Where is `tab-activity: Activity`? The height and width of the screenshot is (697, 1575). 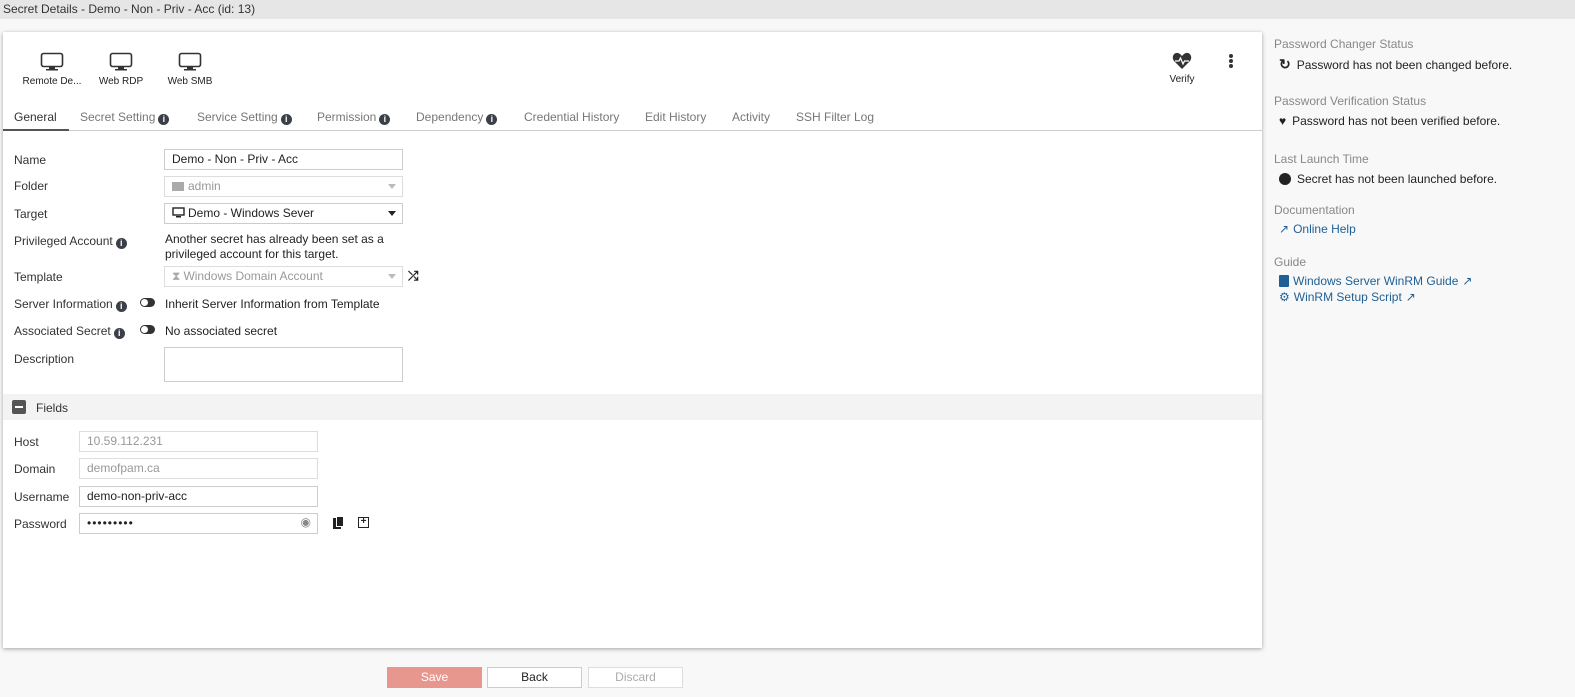 tab-activity: Activity is located at coordinates (751, 117).